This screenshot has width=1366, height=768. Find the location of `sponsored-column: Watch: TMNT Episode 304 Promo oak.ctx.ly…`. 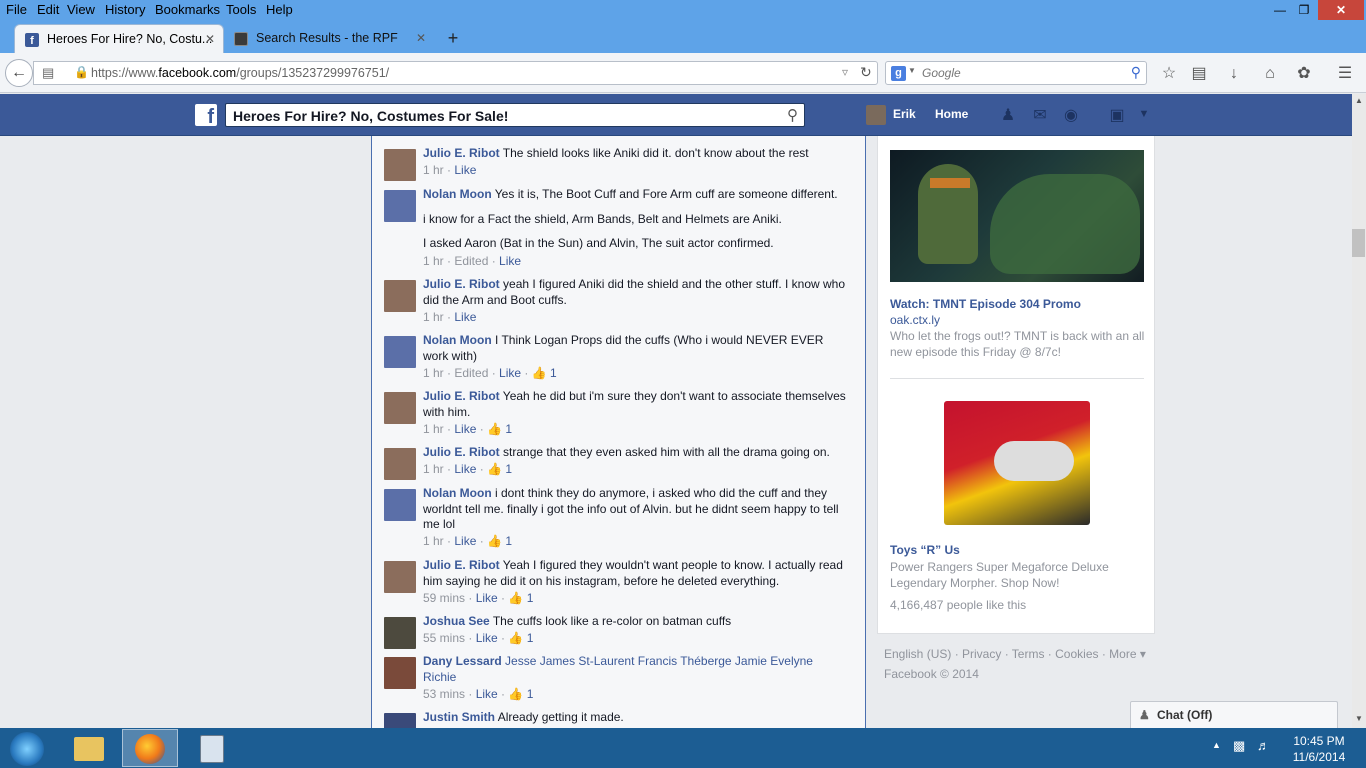

sponsored-column: Watch: TMNT Episode 304 Promo oak.ctx.ly… is located at coordinates (1016, 385).